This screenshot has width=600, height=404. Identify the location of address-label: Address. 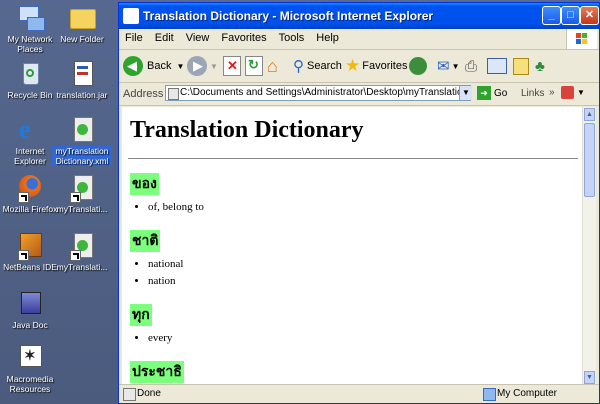
(143, 94).